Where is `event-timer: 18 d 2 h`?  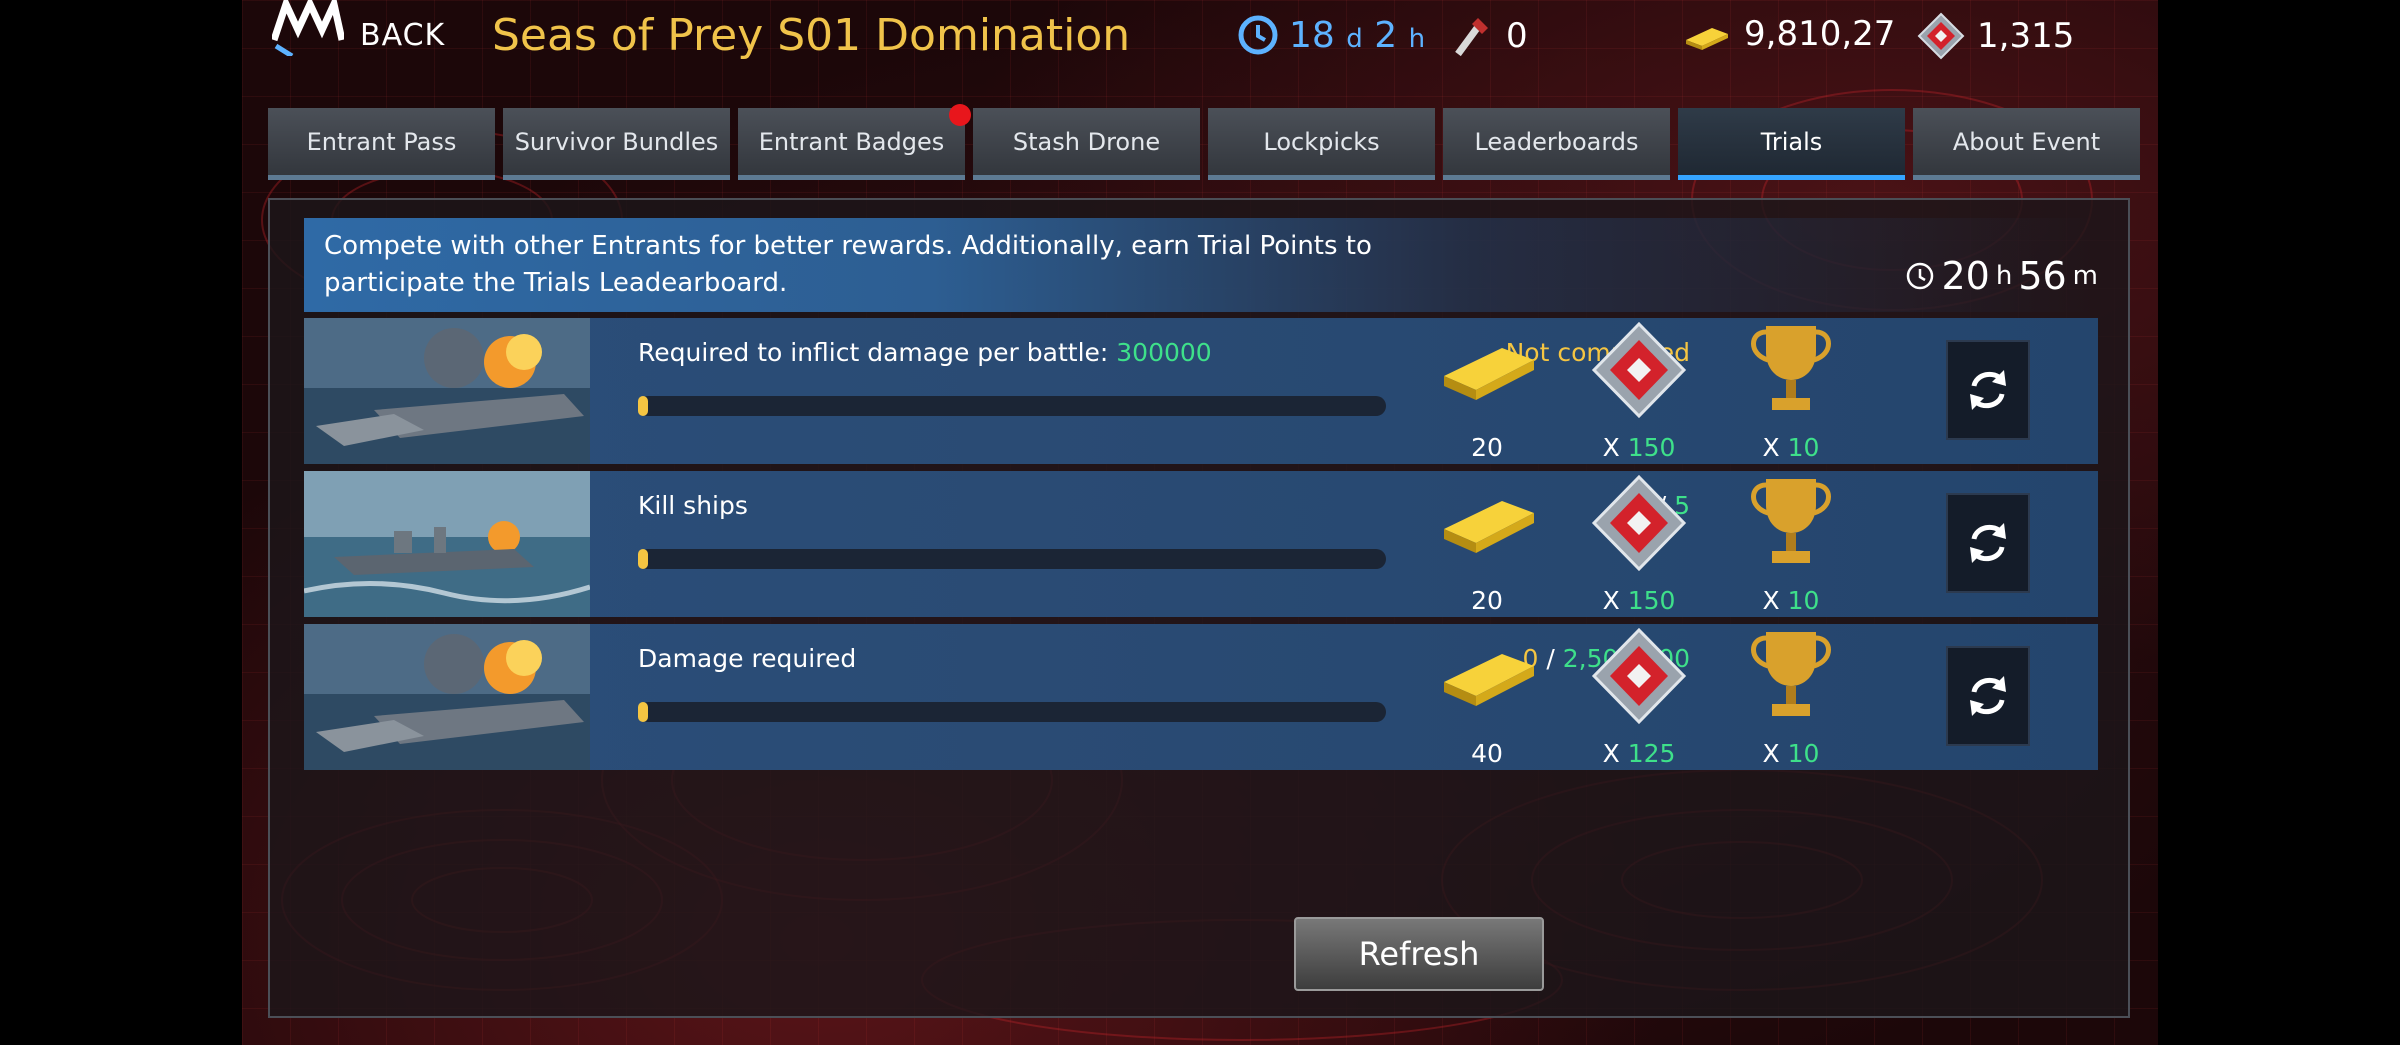
event-timer: 18 d 2 h is located at coordinates (1331, 35).